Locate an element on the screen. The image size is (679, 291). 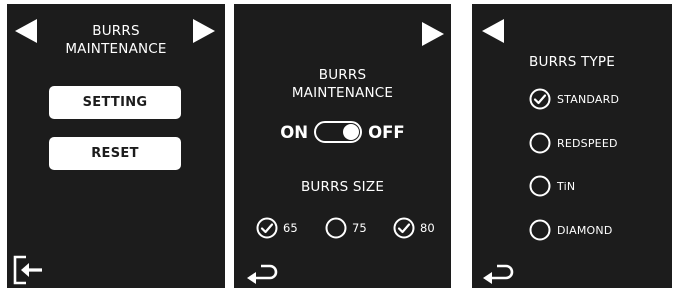
type-option-tin: TiN is located at coordinates (552, 186).